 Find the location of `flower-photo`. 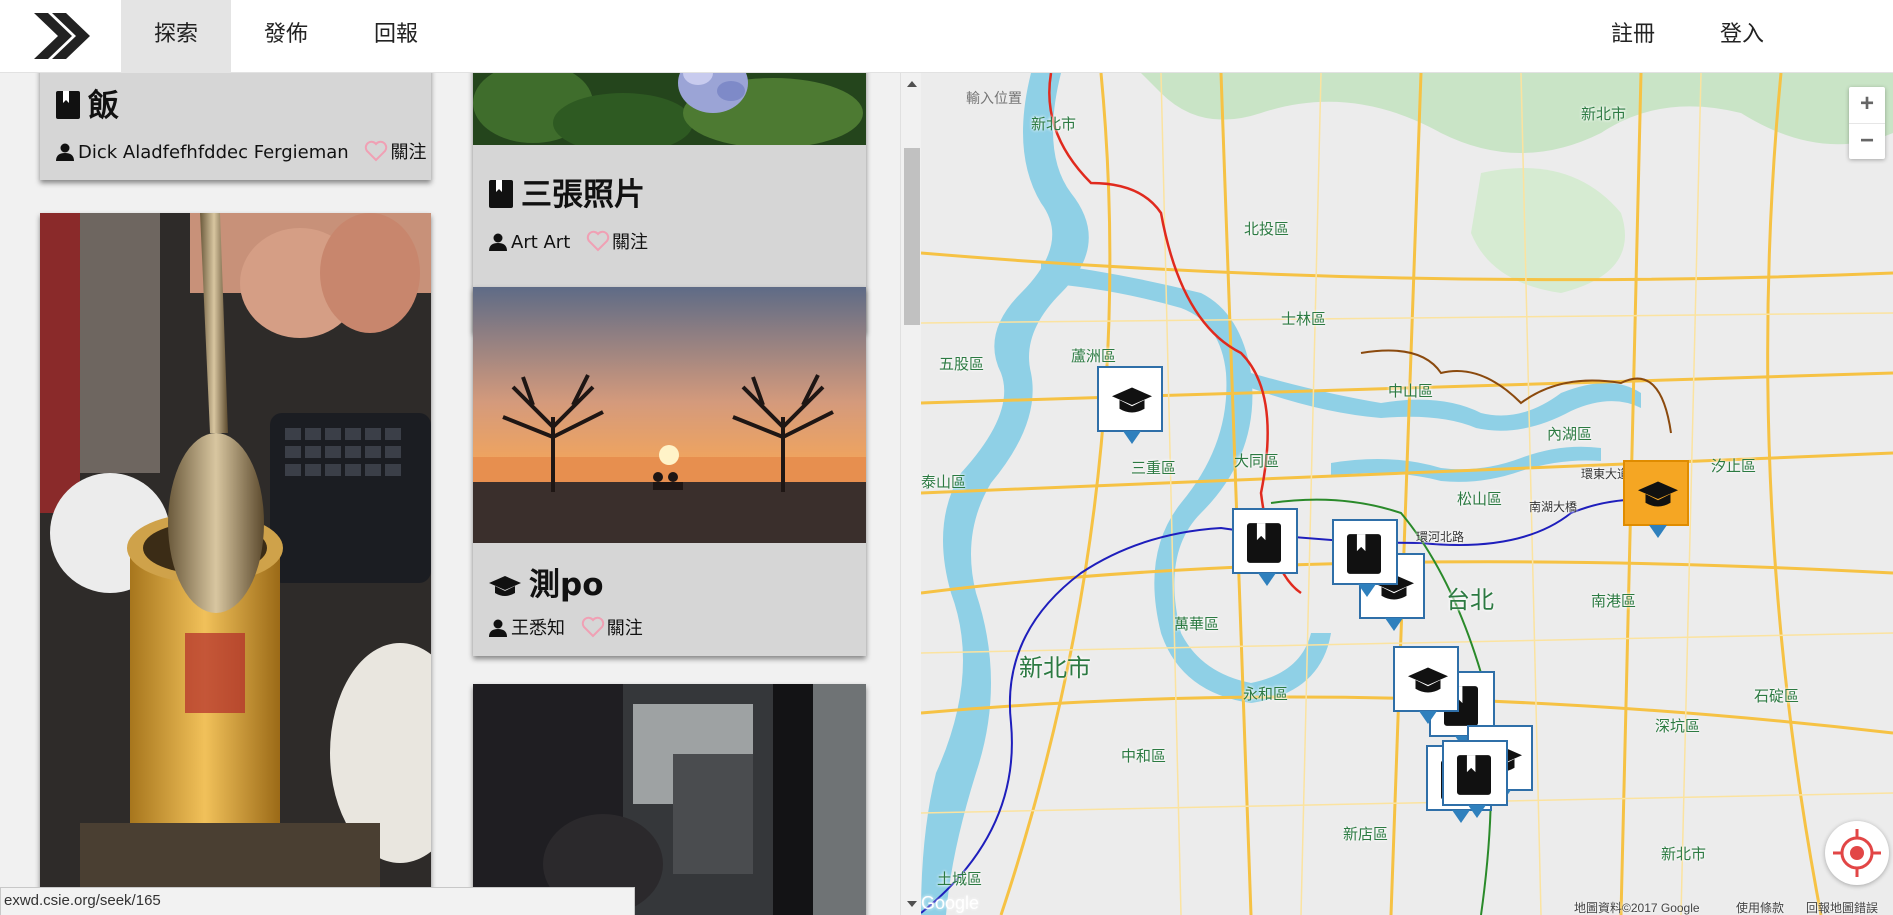

flower-photo is located at coordinates (669, 109).